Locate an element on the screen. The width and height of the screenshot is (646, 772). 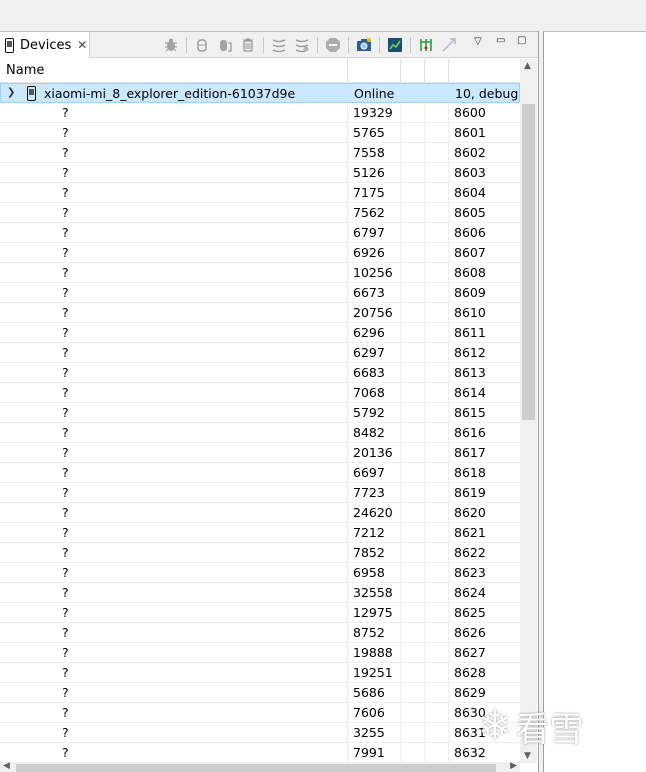
process-pid: 32558 is located at coordinates (373, 592).